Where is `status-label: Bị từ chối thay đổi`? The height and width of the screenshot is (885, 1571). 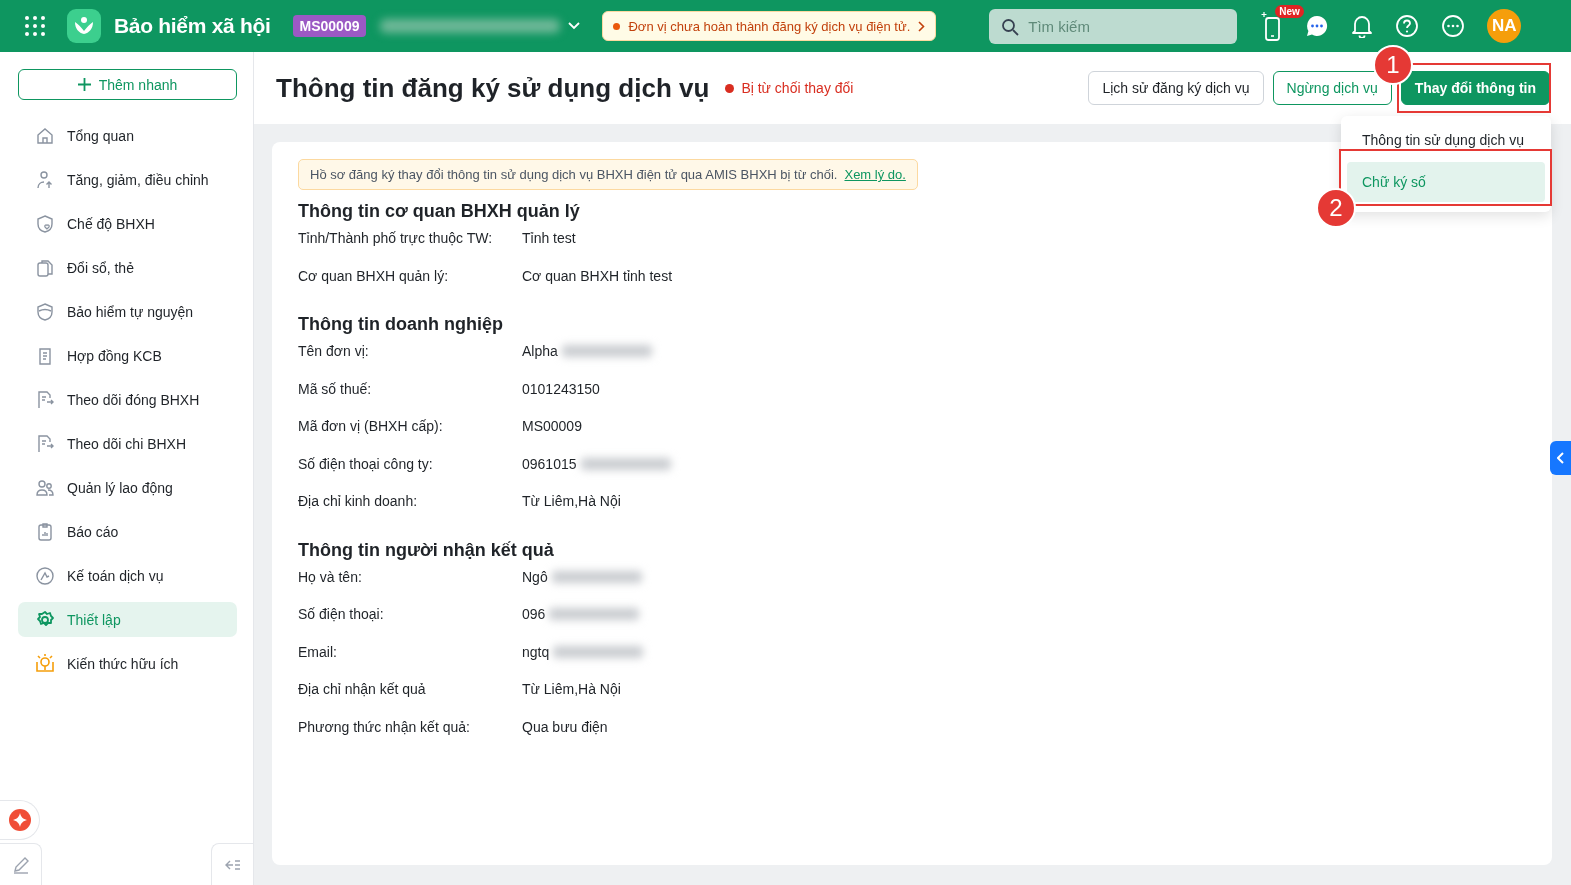
status-label: Bị từ chối thay đổi is located at coordinates (789, 88).